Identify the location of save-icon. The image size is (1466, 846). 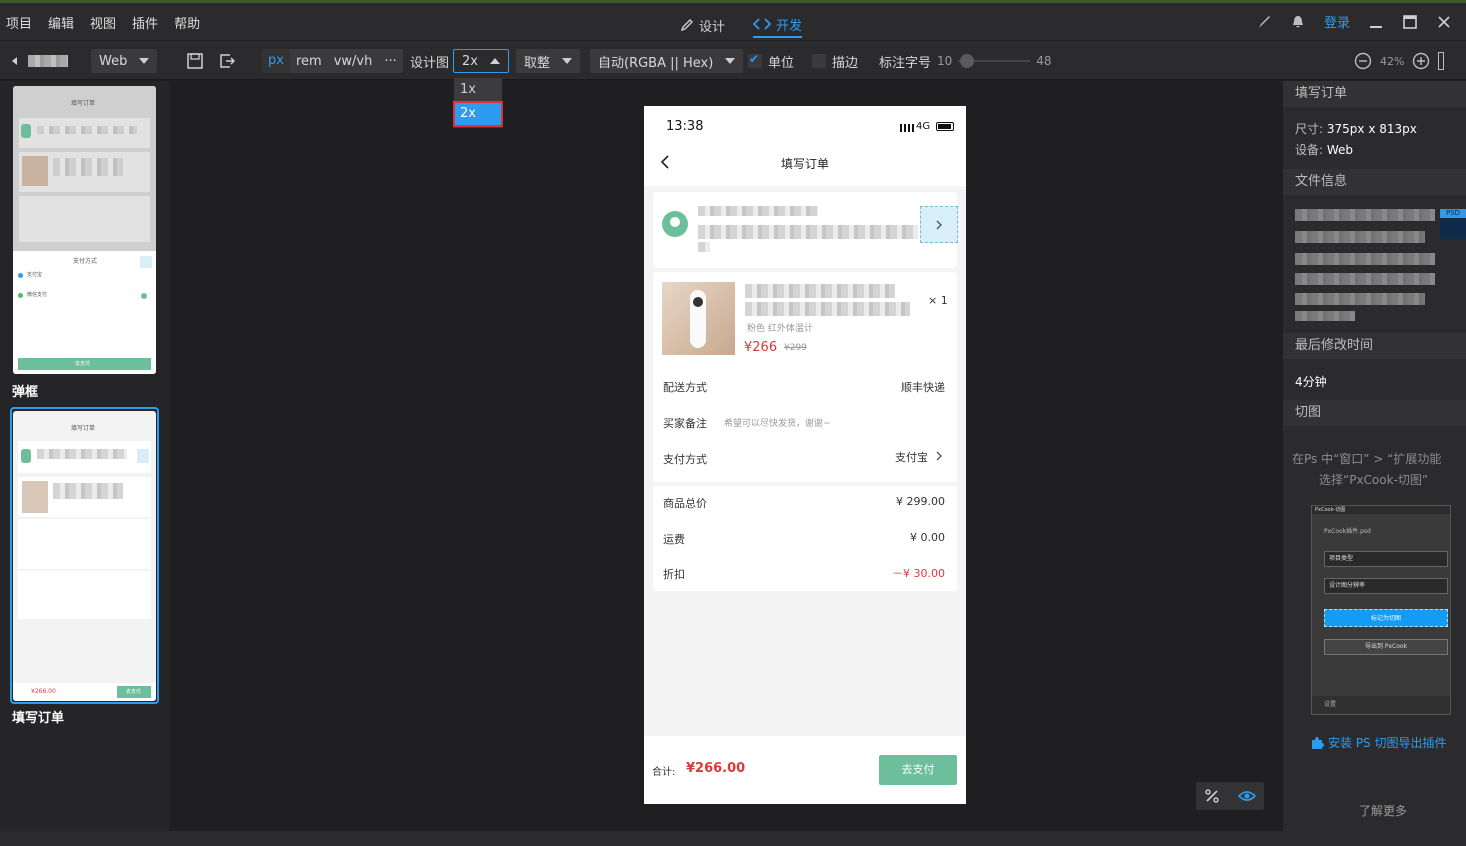
(195, 61).